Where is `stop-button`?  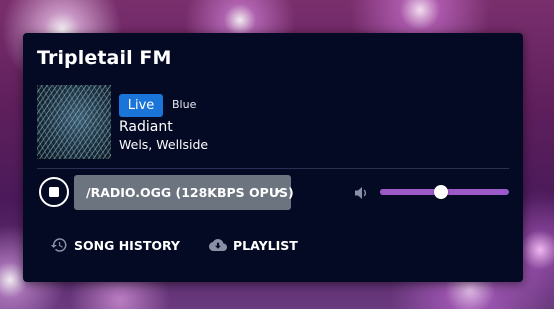
stop-button is located at coordinates (54, 192).